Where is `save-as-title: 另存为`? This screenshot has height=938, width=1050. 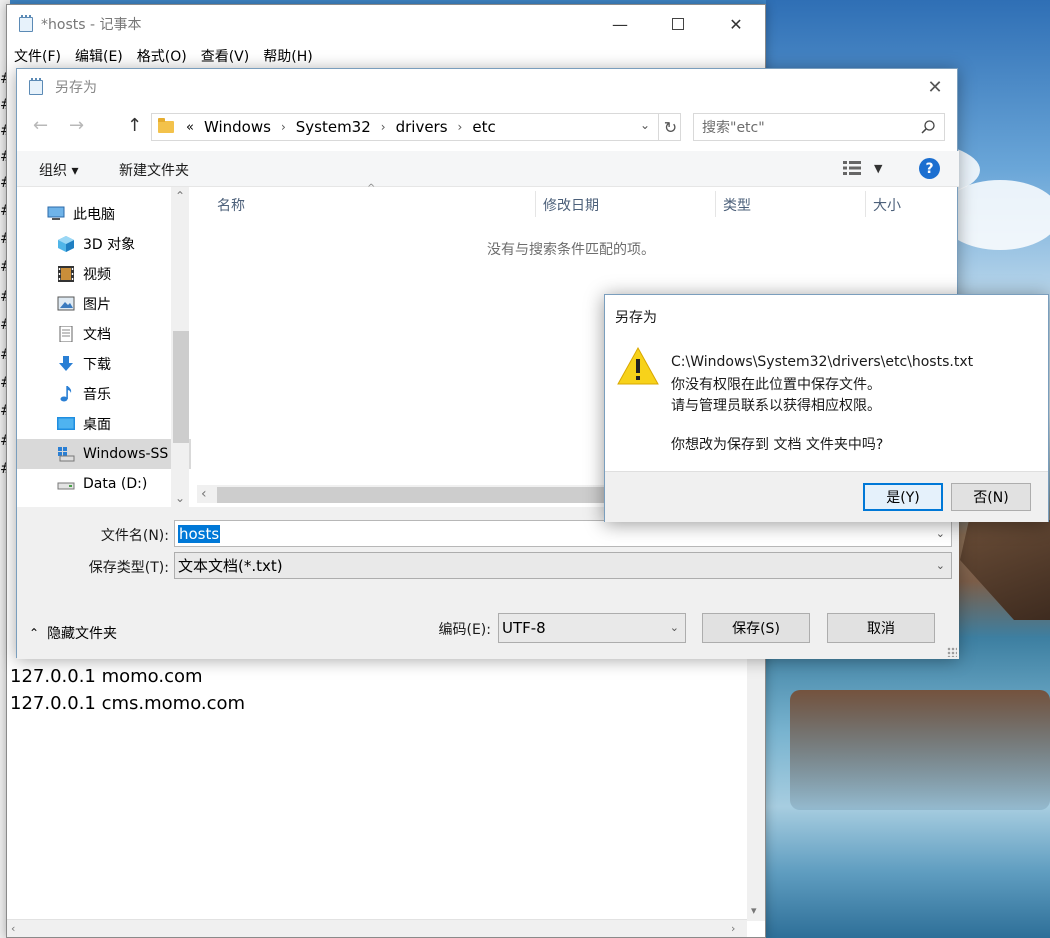
save-as-title: 另存为 is located at coordinates (76, 88).